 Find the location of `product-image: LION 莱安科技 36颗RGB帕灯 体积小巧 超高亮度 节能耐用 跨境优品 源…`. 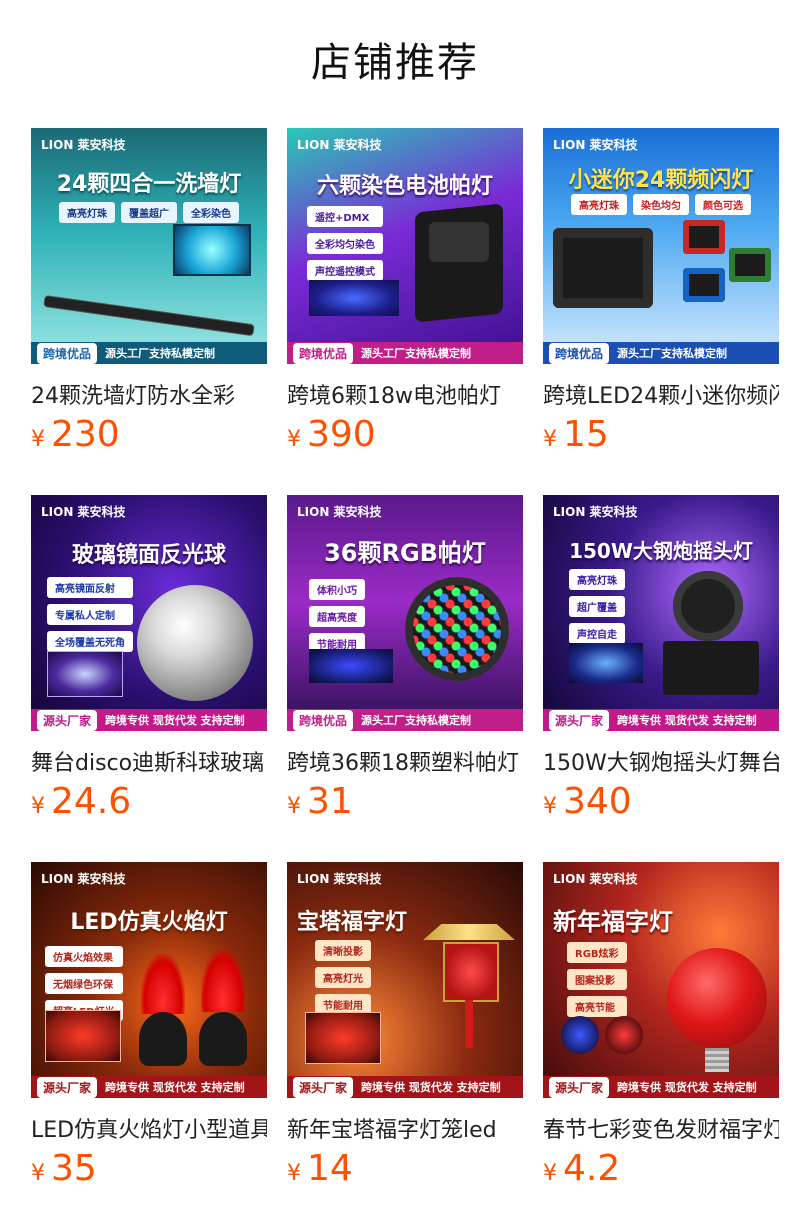

product-image: LION 莱安科技 36颗RGB帕灯 体积小巧 超高亮度 节能耐用 跨境优品 源… is located at coordinates (405, 613).